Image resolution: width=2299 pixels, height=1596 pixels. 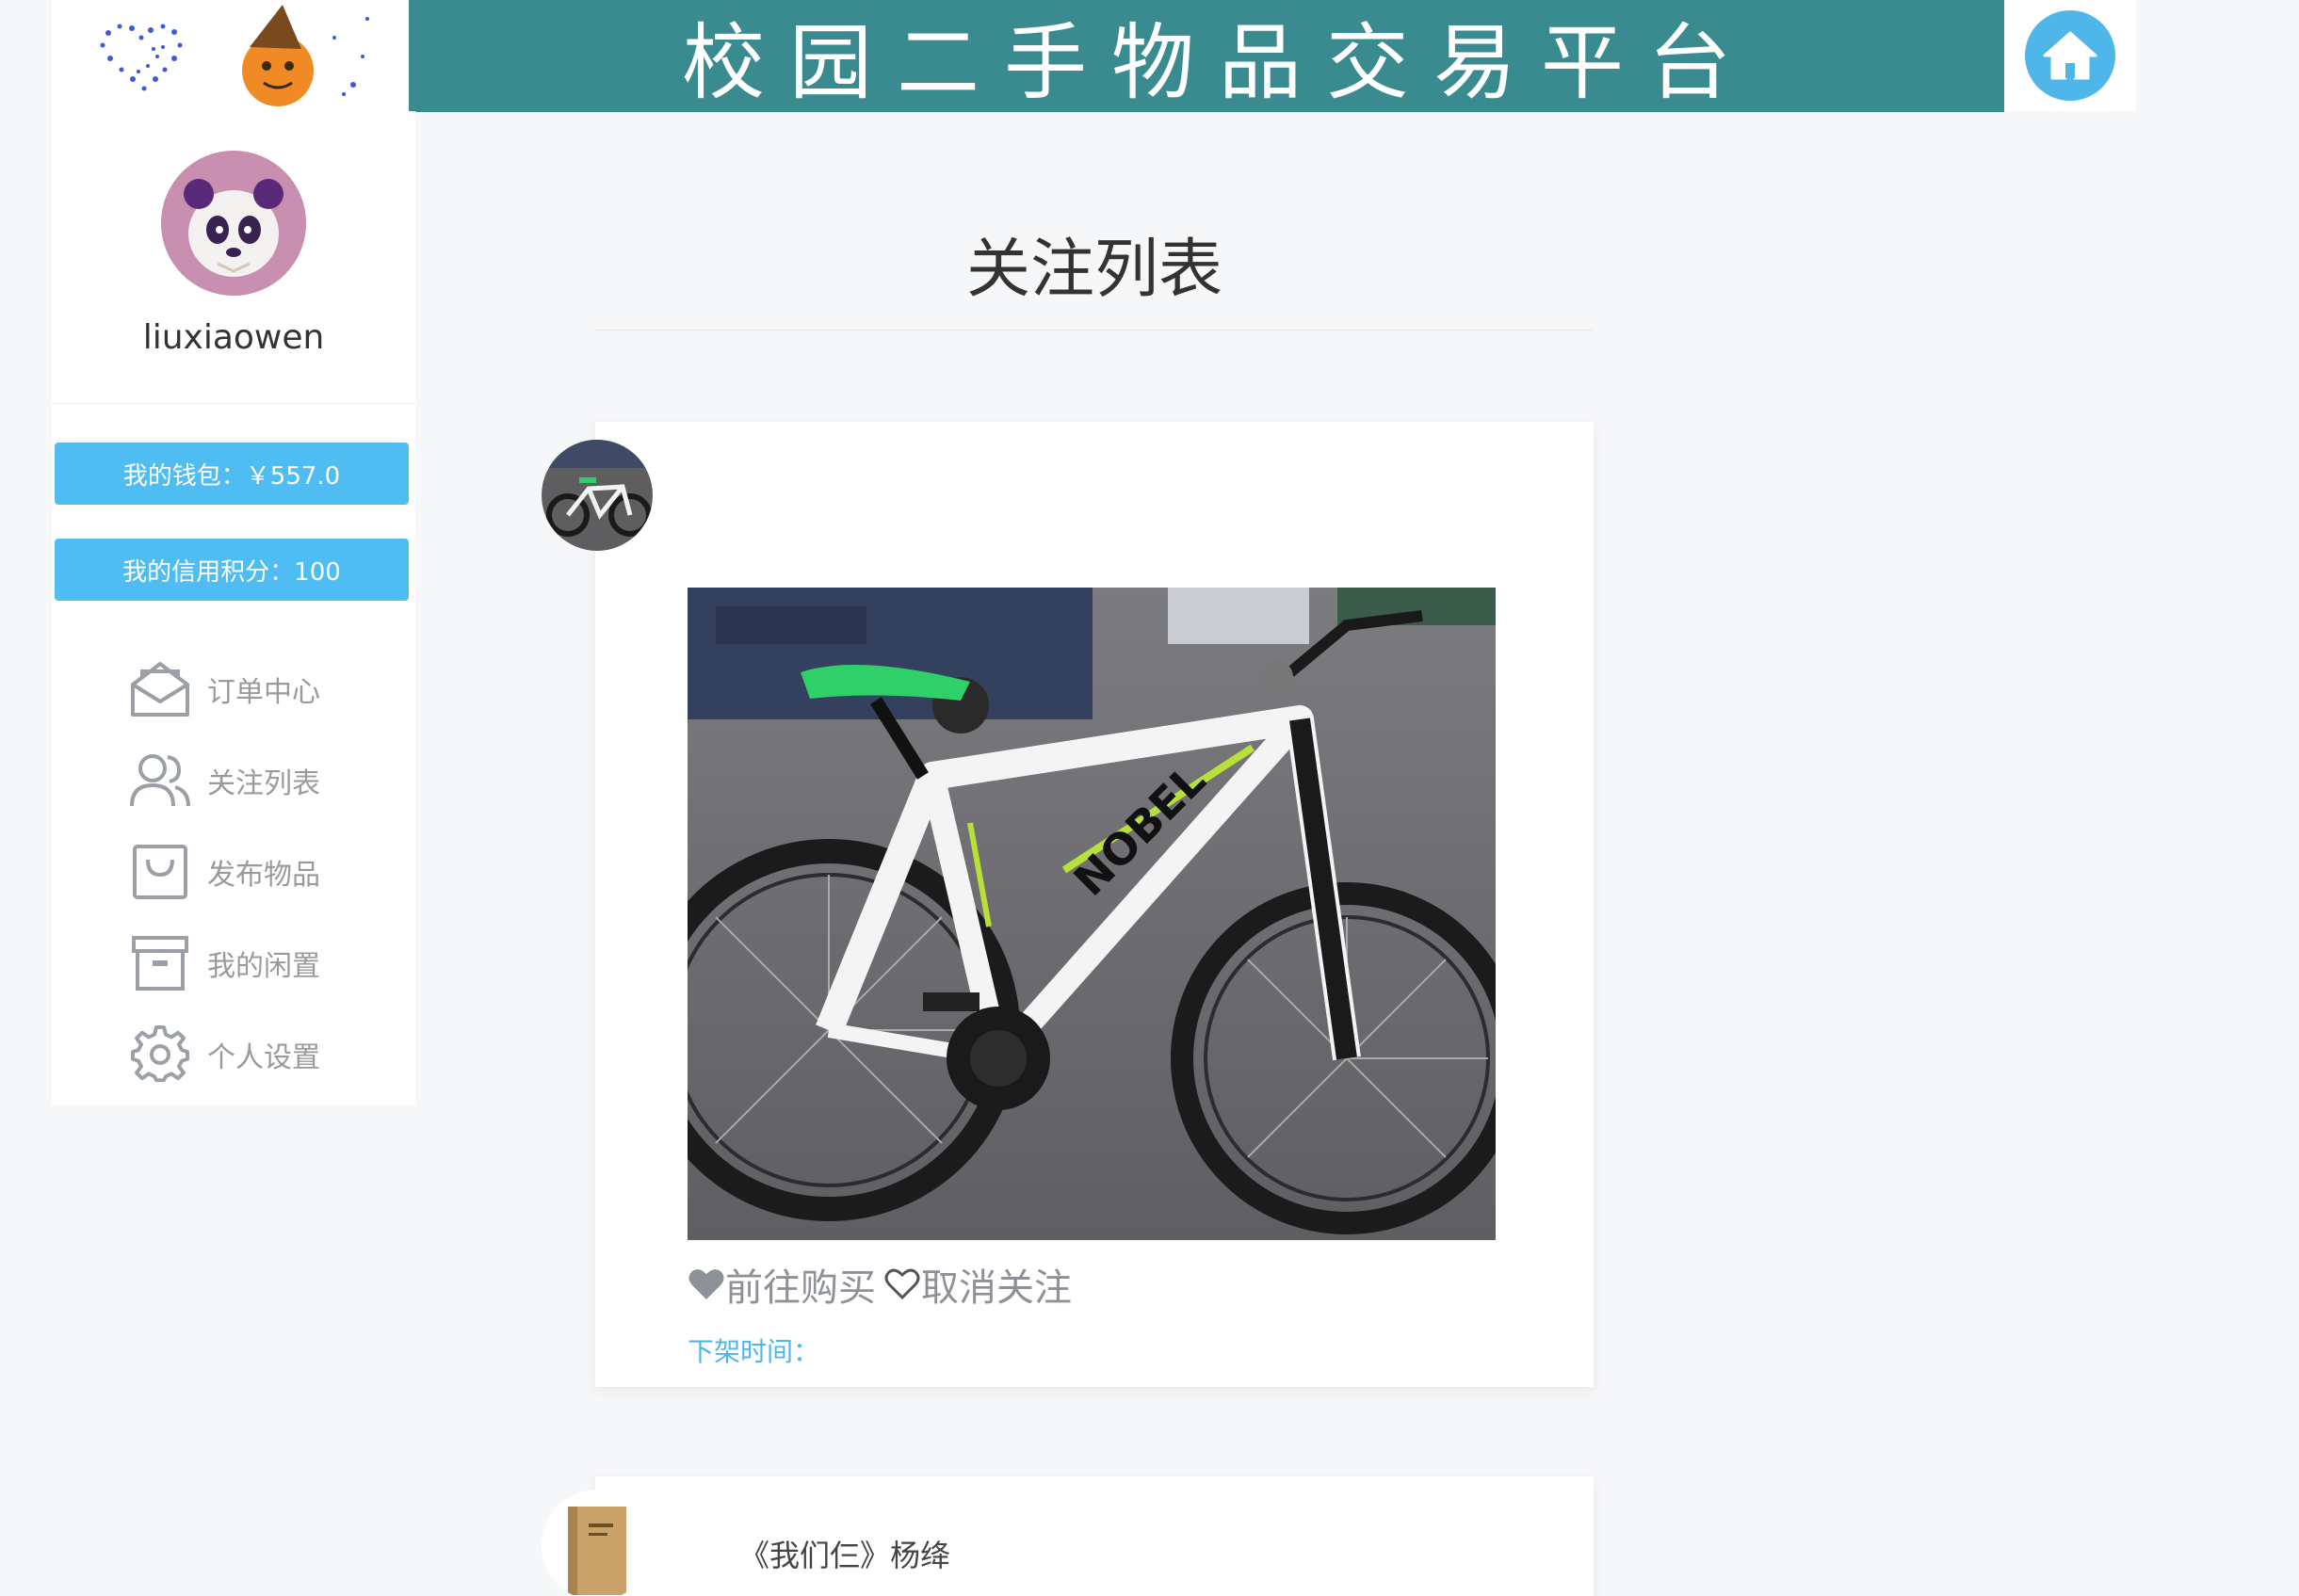 I want to click on home-area, so click(x=2070, y=55).